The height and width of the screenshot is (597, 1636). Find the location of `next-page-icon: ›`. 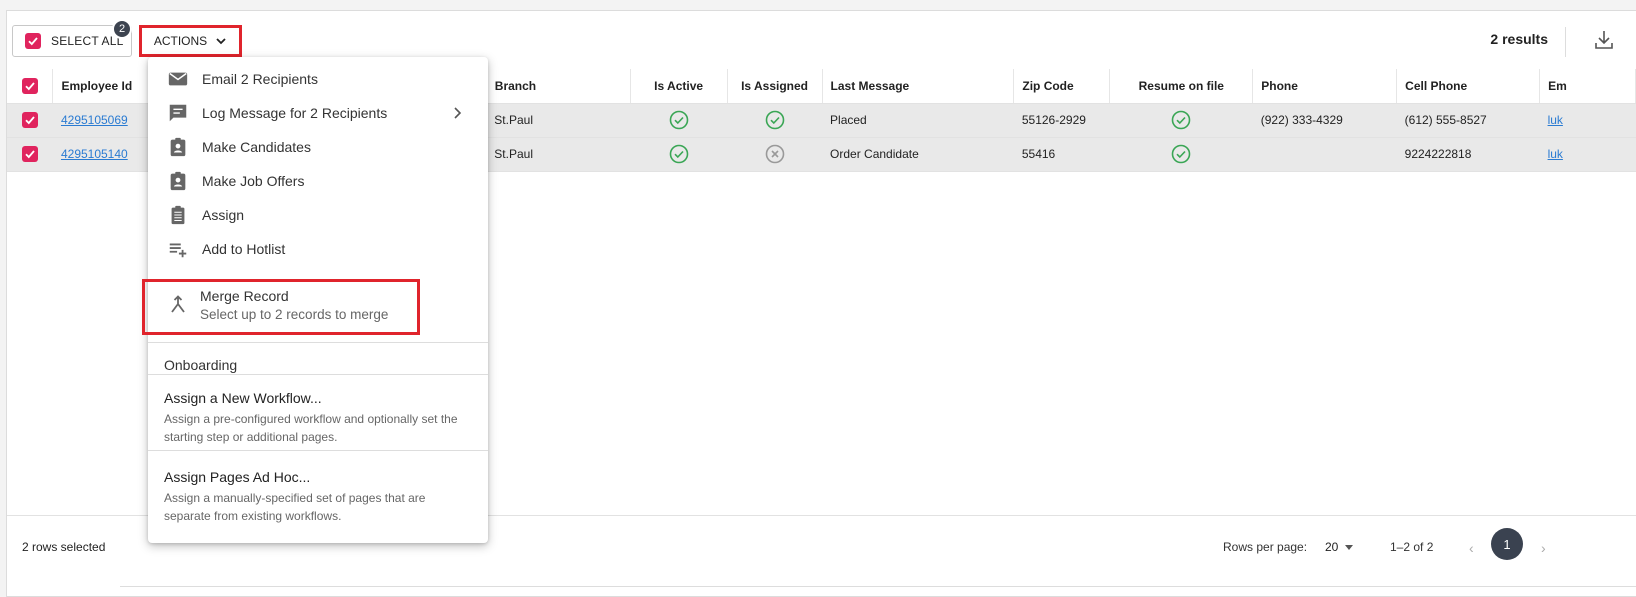

next-page-icon: › is located at coordinates (1543, 548).